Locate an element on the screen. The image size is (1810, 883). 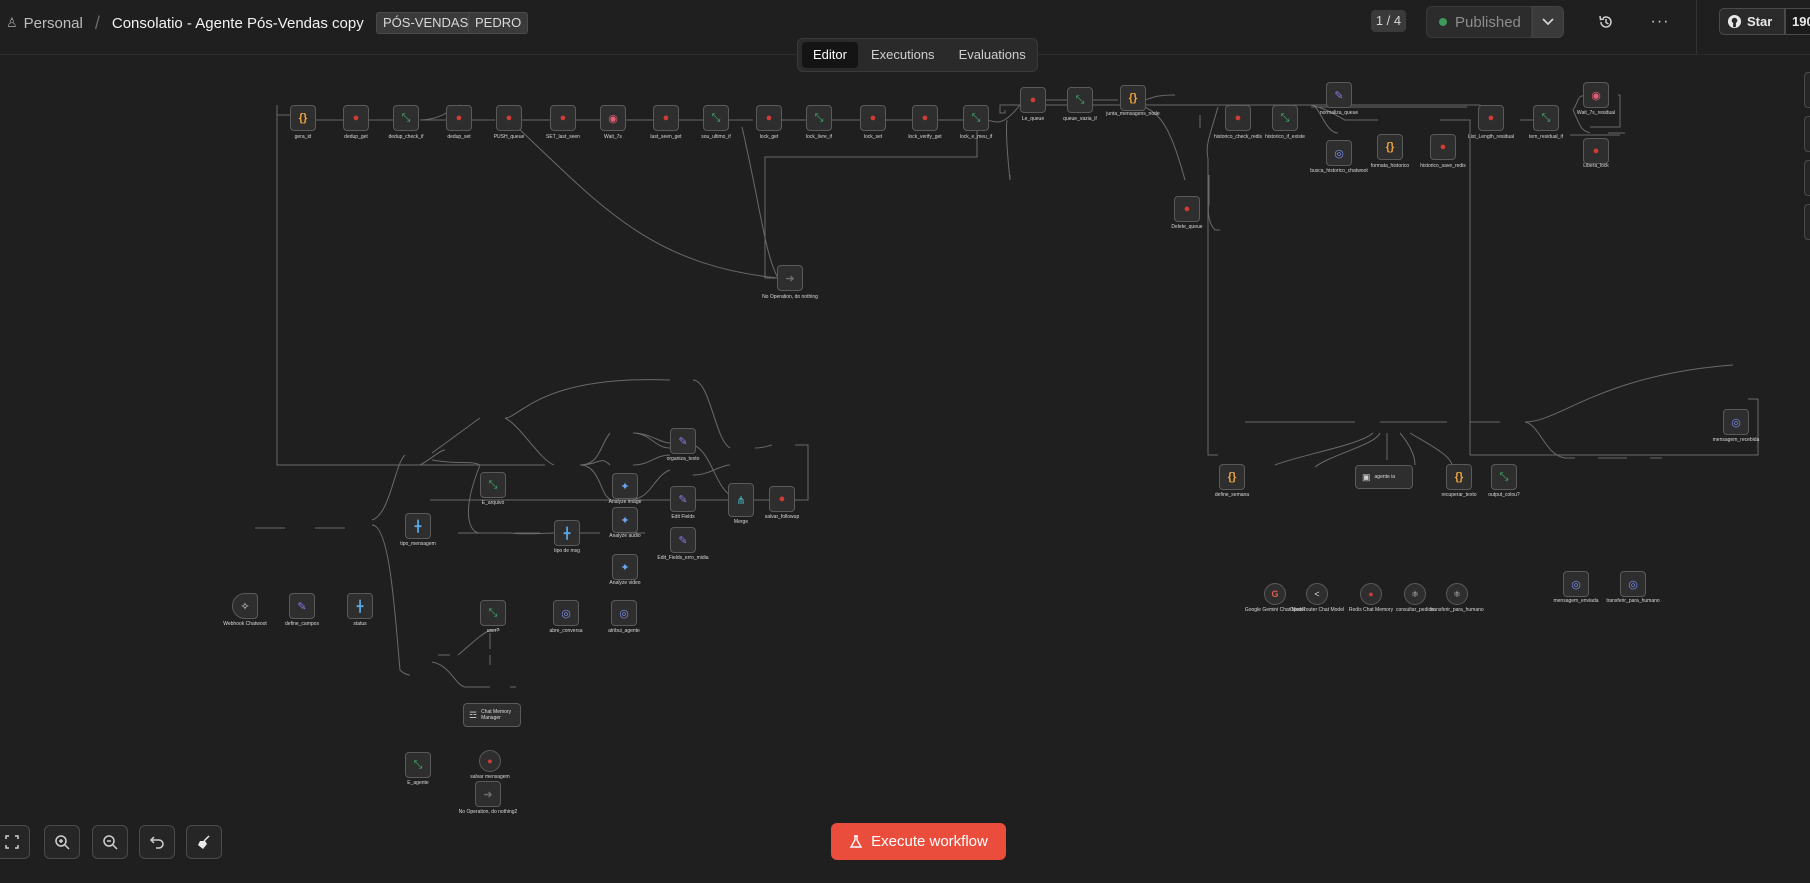
tag-pos-vendas: PÓS-VENDAS is located at coordinates (426, 23).